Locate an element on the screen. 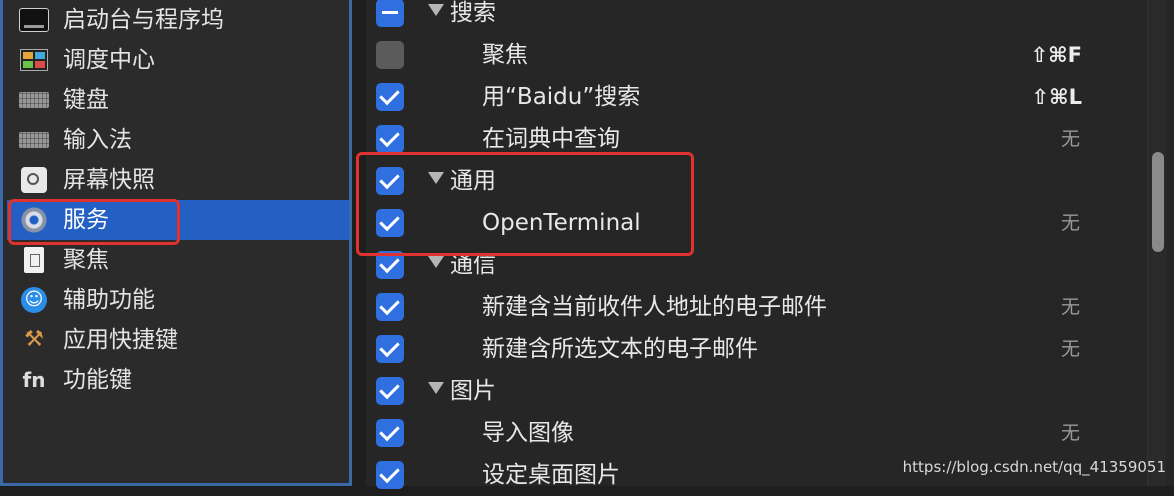  sidebar-item-label: 键盘 is located at coordinates (86, 100).